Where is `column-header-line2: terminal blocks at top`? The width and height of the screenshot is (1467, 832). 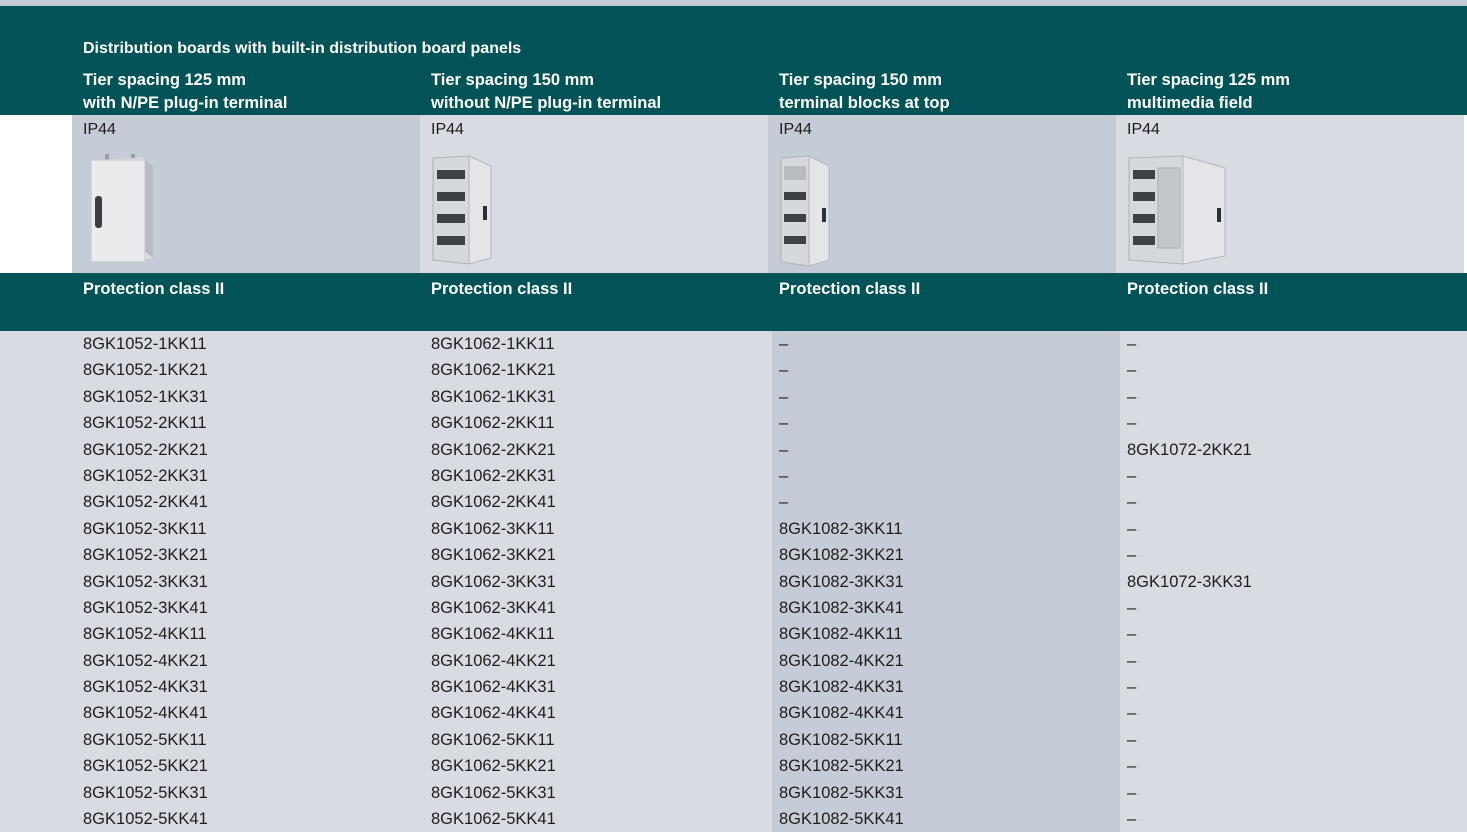 column-header-line2: terminal blocks at top is located at coordinates (864, 103).